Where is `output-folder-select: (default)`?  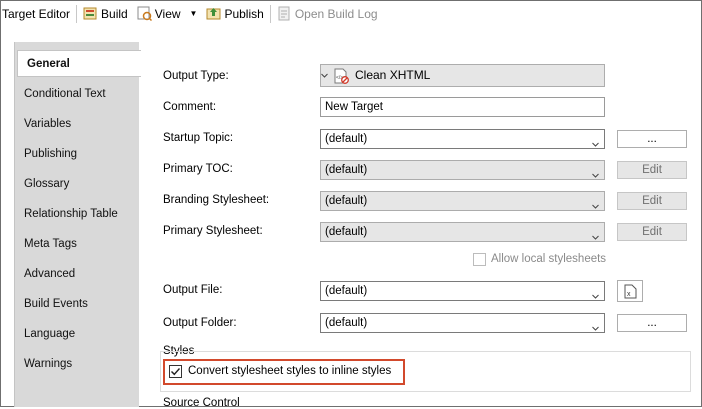 output-folder-select: (default) is located at coordinates (462, 323).